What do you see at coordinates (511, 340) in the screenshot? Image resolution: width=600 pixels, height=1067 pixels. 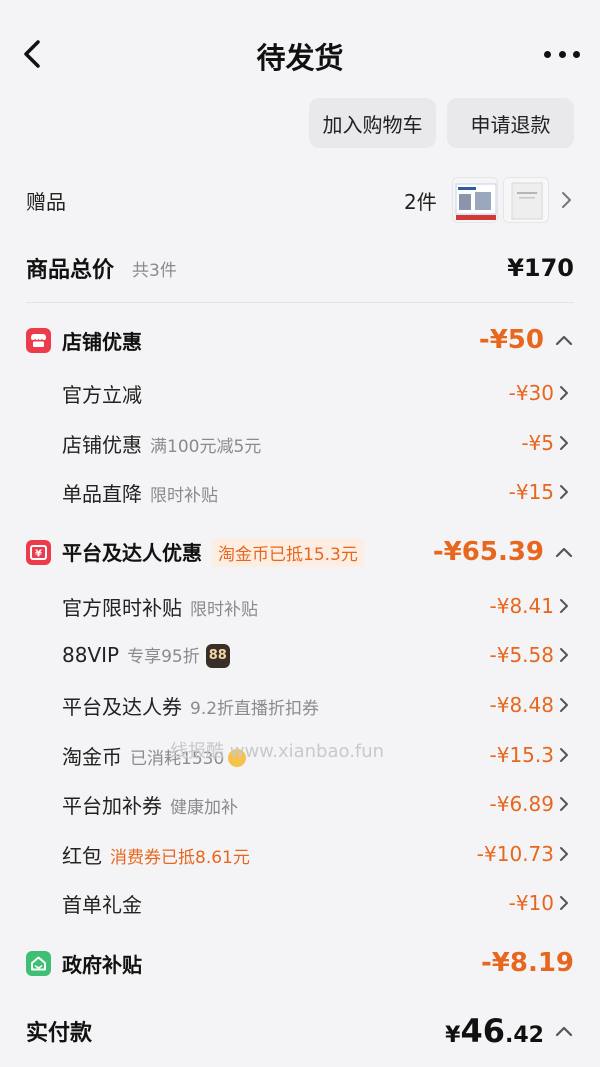 I see `shop-discount-amount: -¥50` at bounding box center [511, 340].